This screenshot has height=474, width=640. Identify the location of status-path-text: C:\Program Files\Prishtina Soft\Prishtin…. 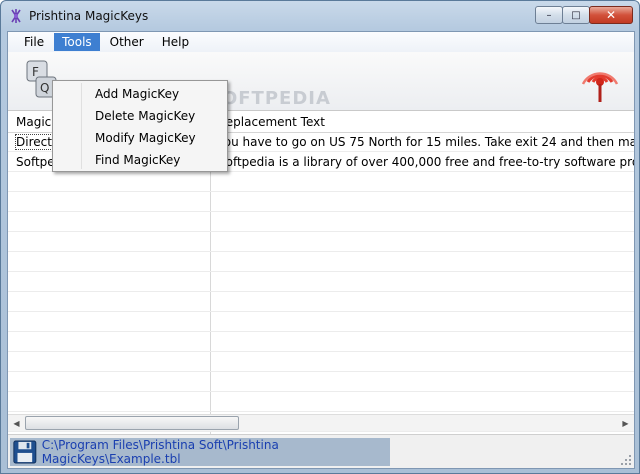
(160, 452).